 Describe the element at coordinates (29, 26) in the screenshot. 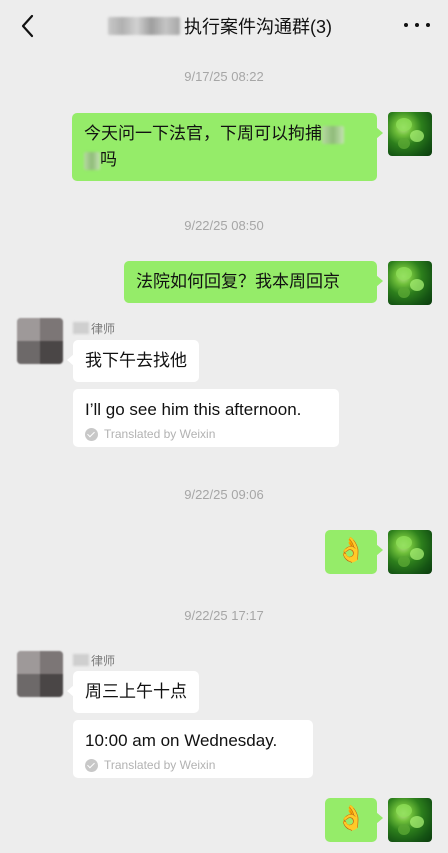

I see `chevron-left-icon` at that location.